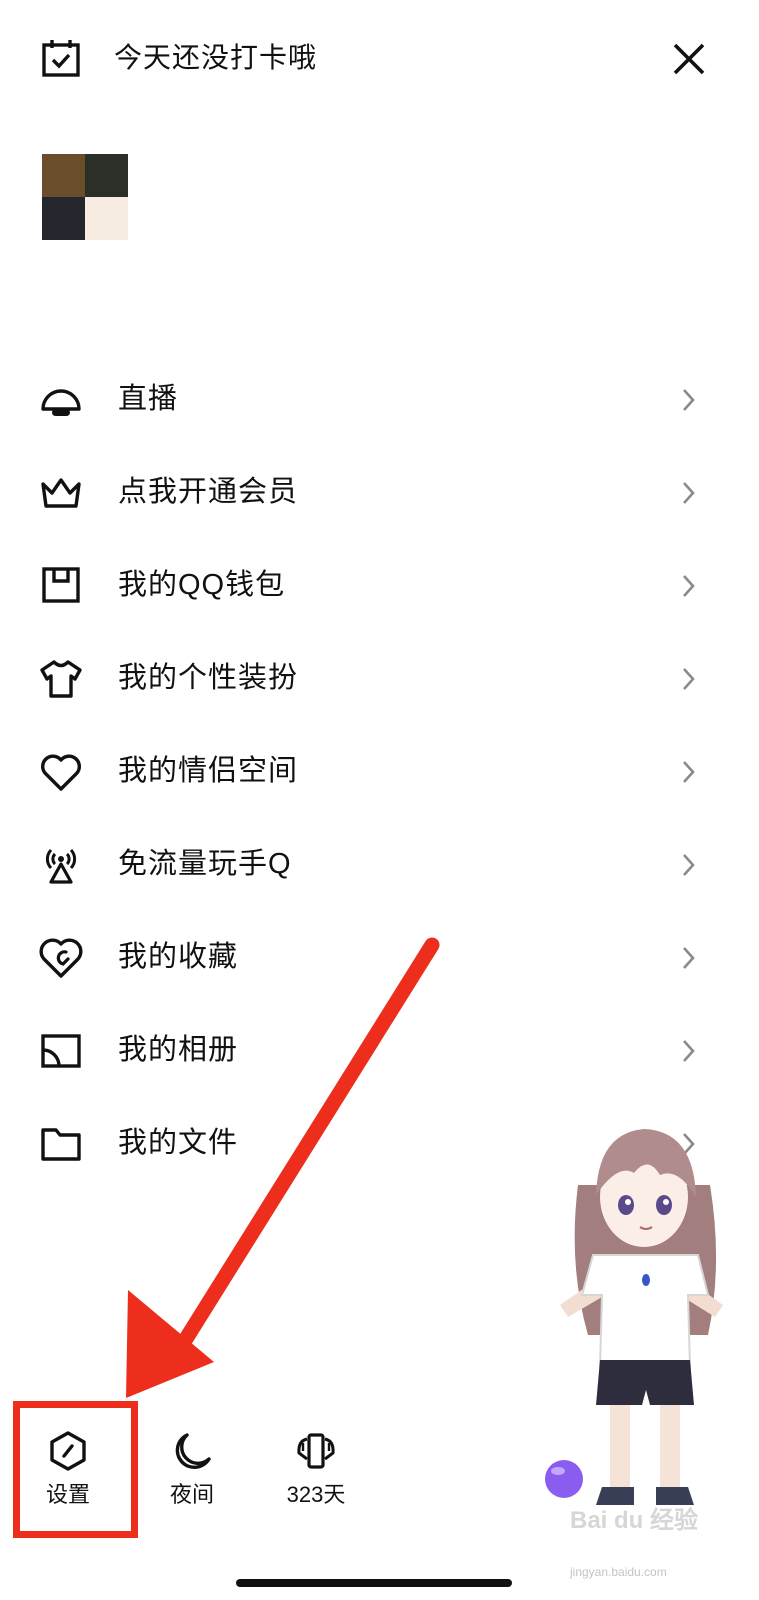 The width and height of the screenshot is (759, 1600). I want to click on menu-item-favorites: 我的收藏, so click(379, 957).